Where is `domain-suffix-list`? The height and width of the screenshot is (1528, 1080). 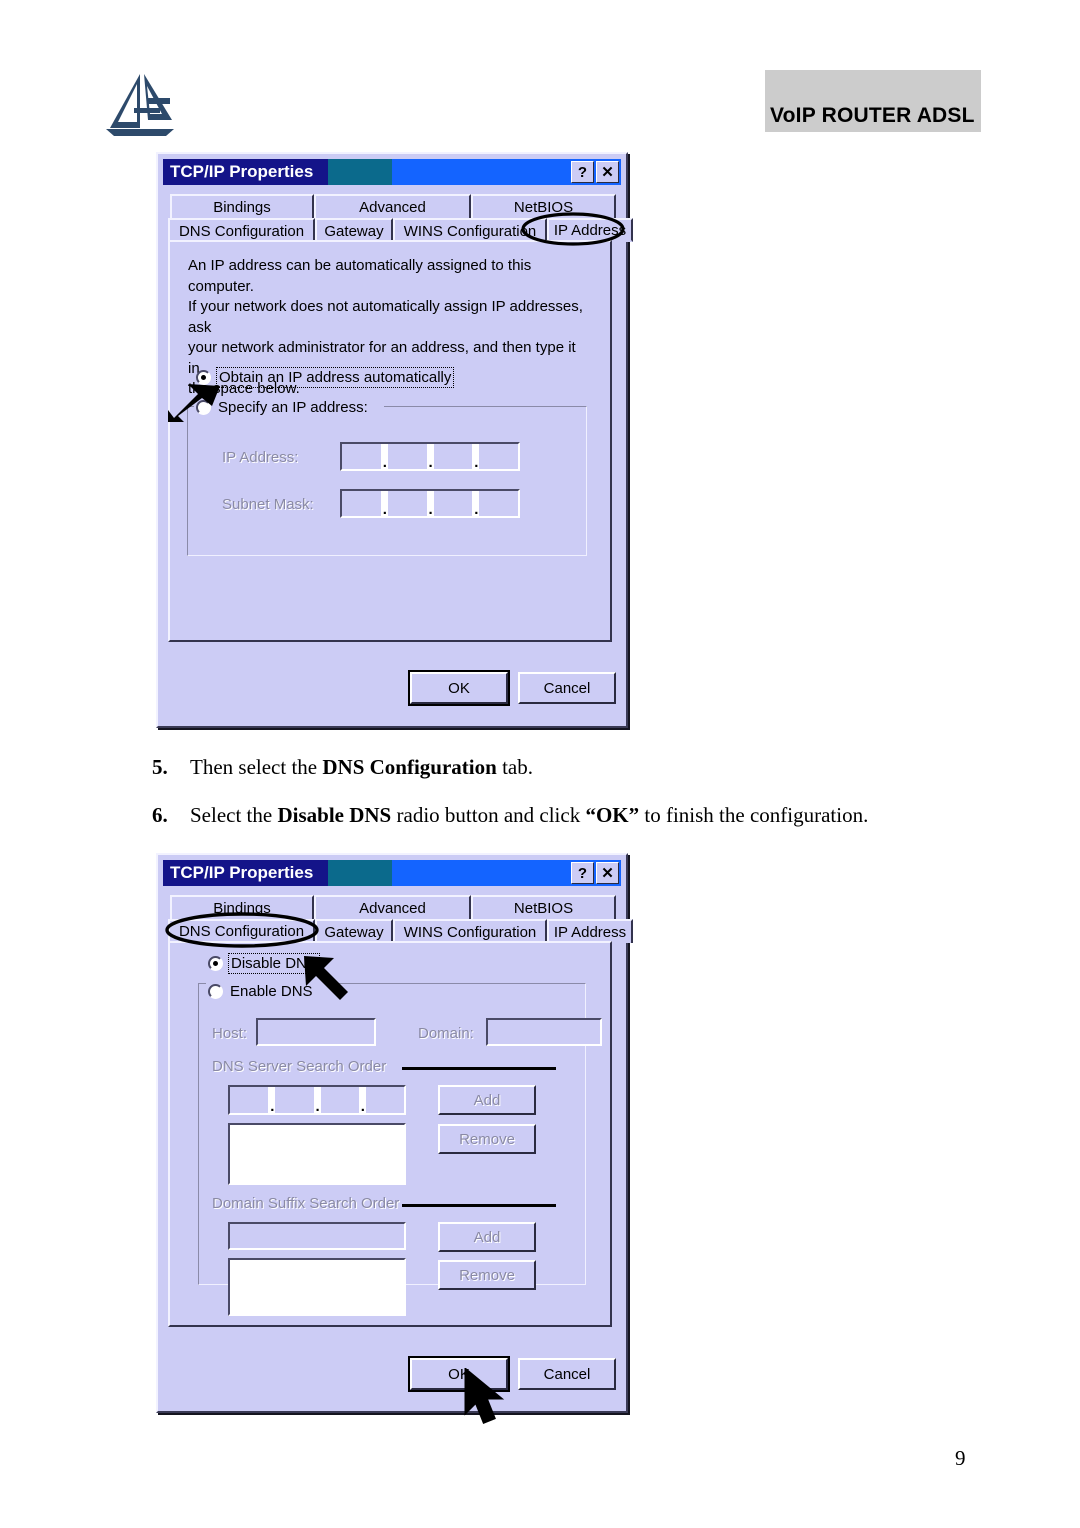
domain-suffix-list is located at coordinates (317, 1287).